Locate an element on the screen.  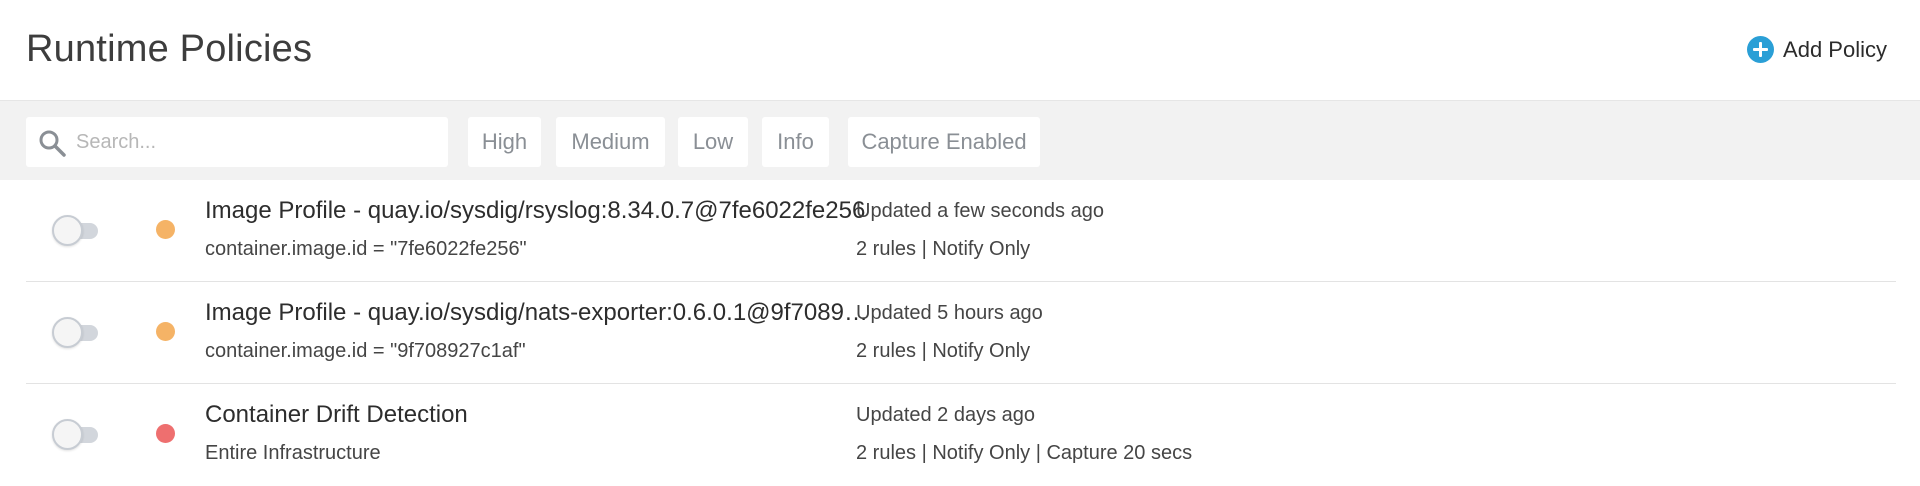
policy-summary: 2 rules | Notify Only | Capture 20 secs is located at coordinates (1024, 453).